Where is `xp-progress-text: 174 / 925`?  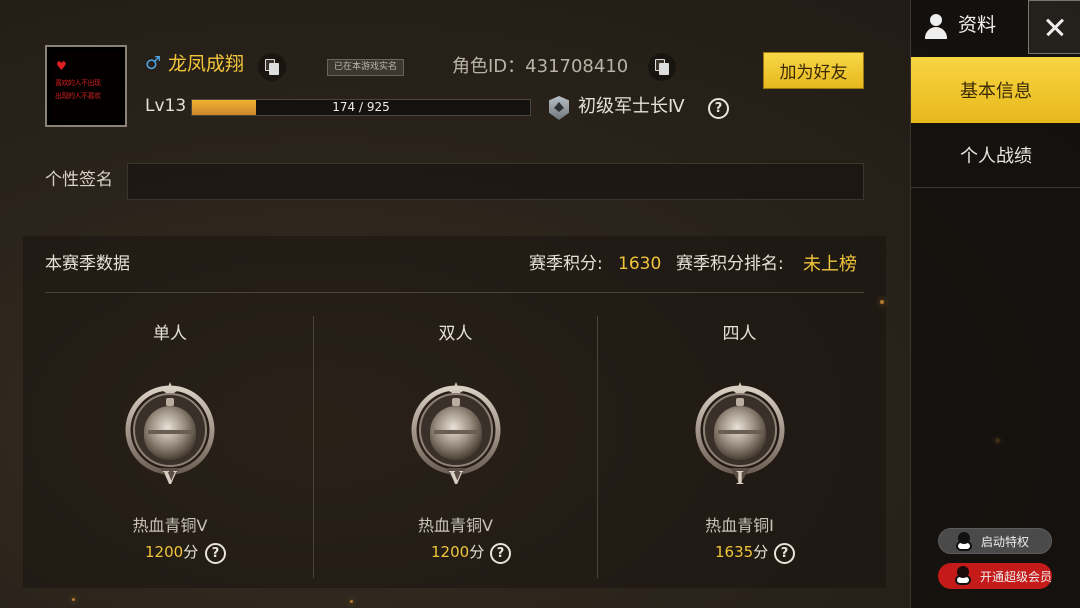 xp-progress-text: 174 / 925 is located at coordinates (361, 107).